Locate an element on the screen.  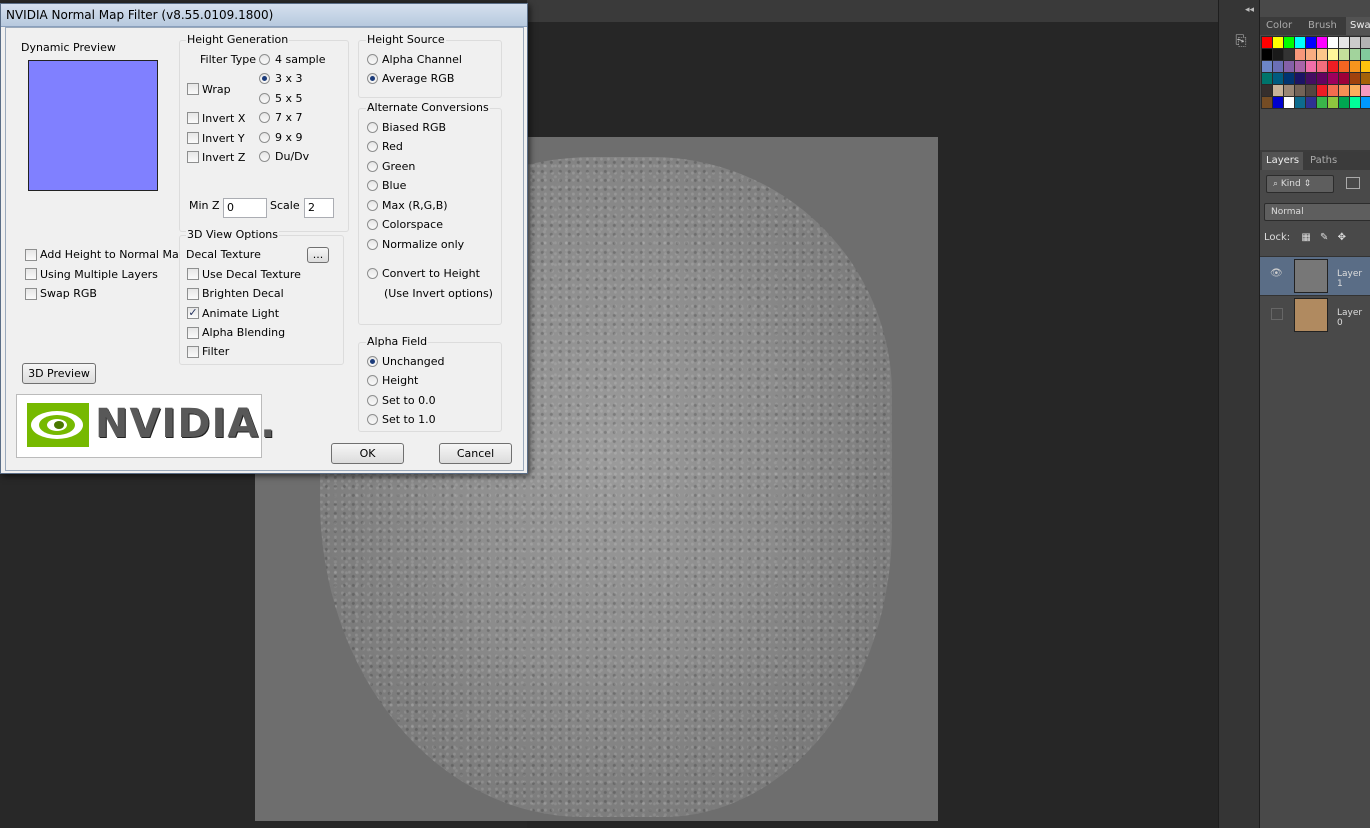
alpha-blending-checkbox is located at coordinates (193, 333).